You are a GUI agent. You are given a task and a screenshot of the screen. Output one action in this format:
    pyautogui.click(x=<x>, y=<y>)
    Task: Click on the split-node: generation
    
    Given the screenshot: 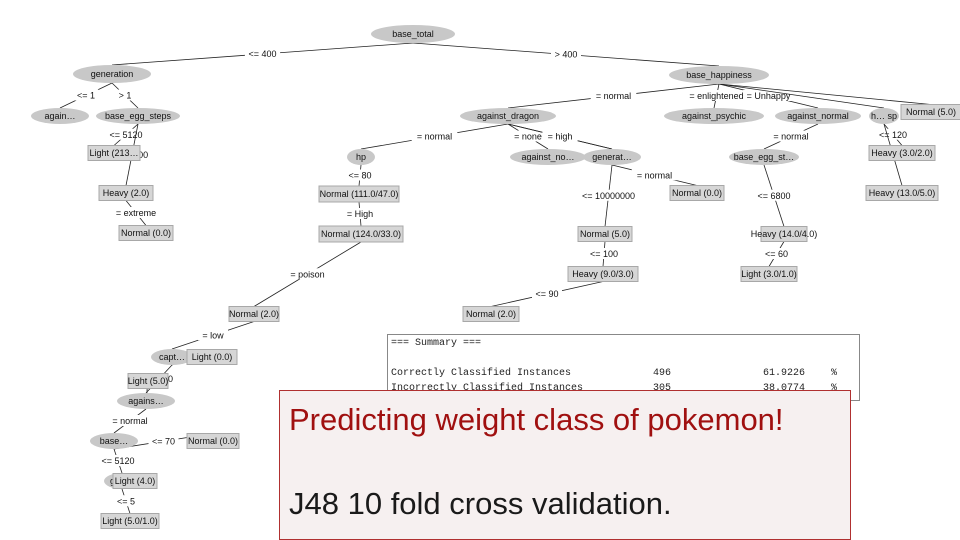 What is the action you would take?
    pyautogui.click(x=112, y=74)
    